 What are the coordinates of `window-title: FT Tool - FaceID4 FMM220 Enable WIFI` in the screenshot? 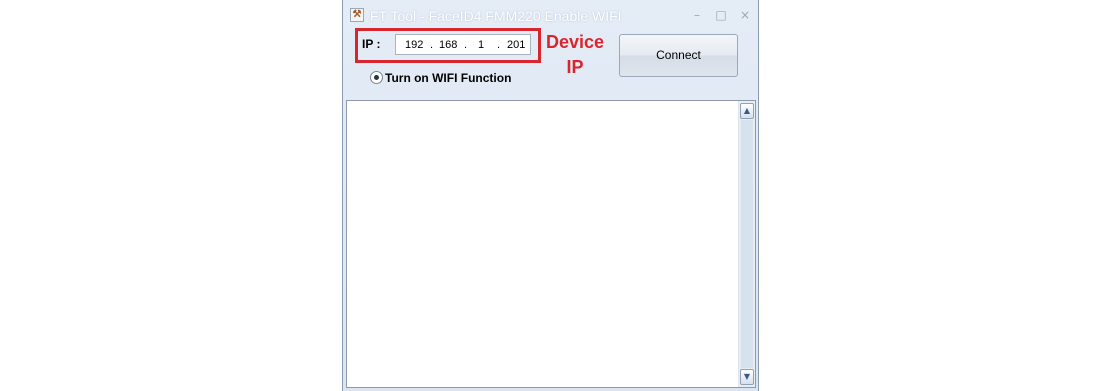 It's located at (496, 16).